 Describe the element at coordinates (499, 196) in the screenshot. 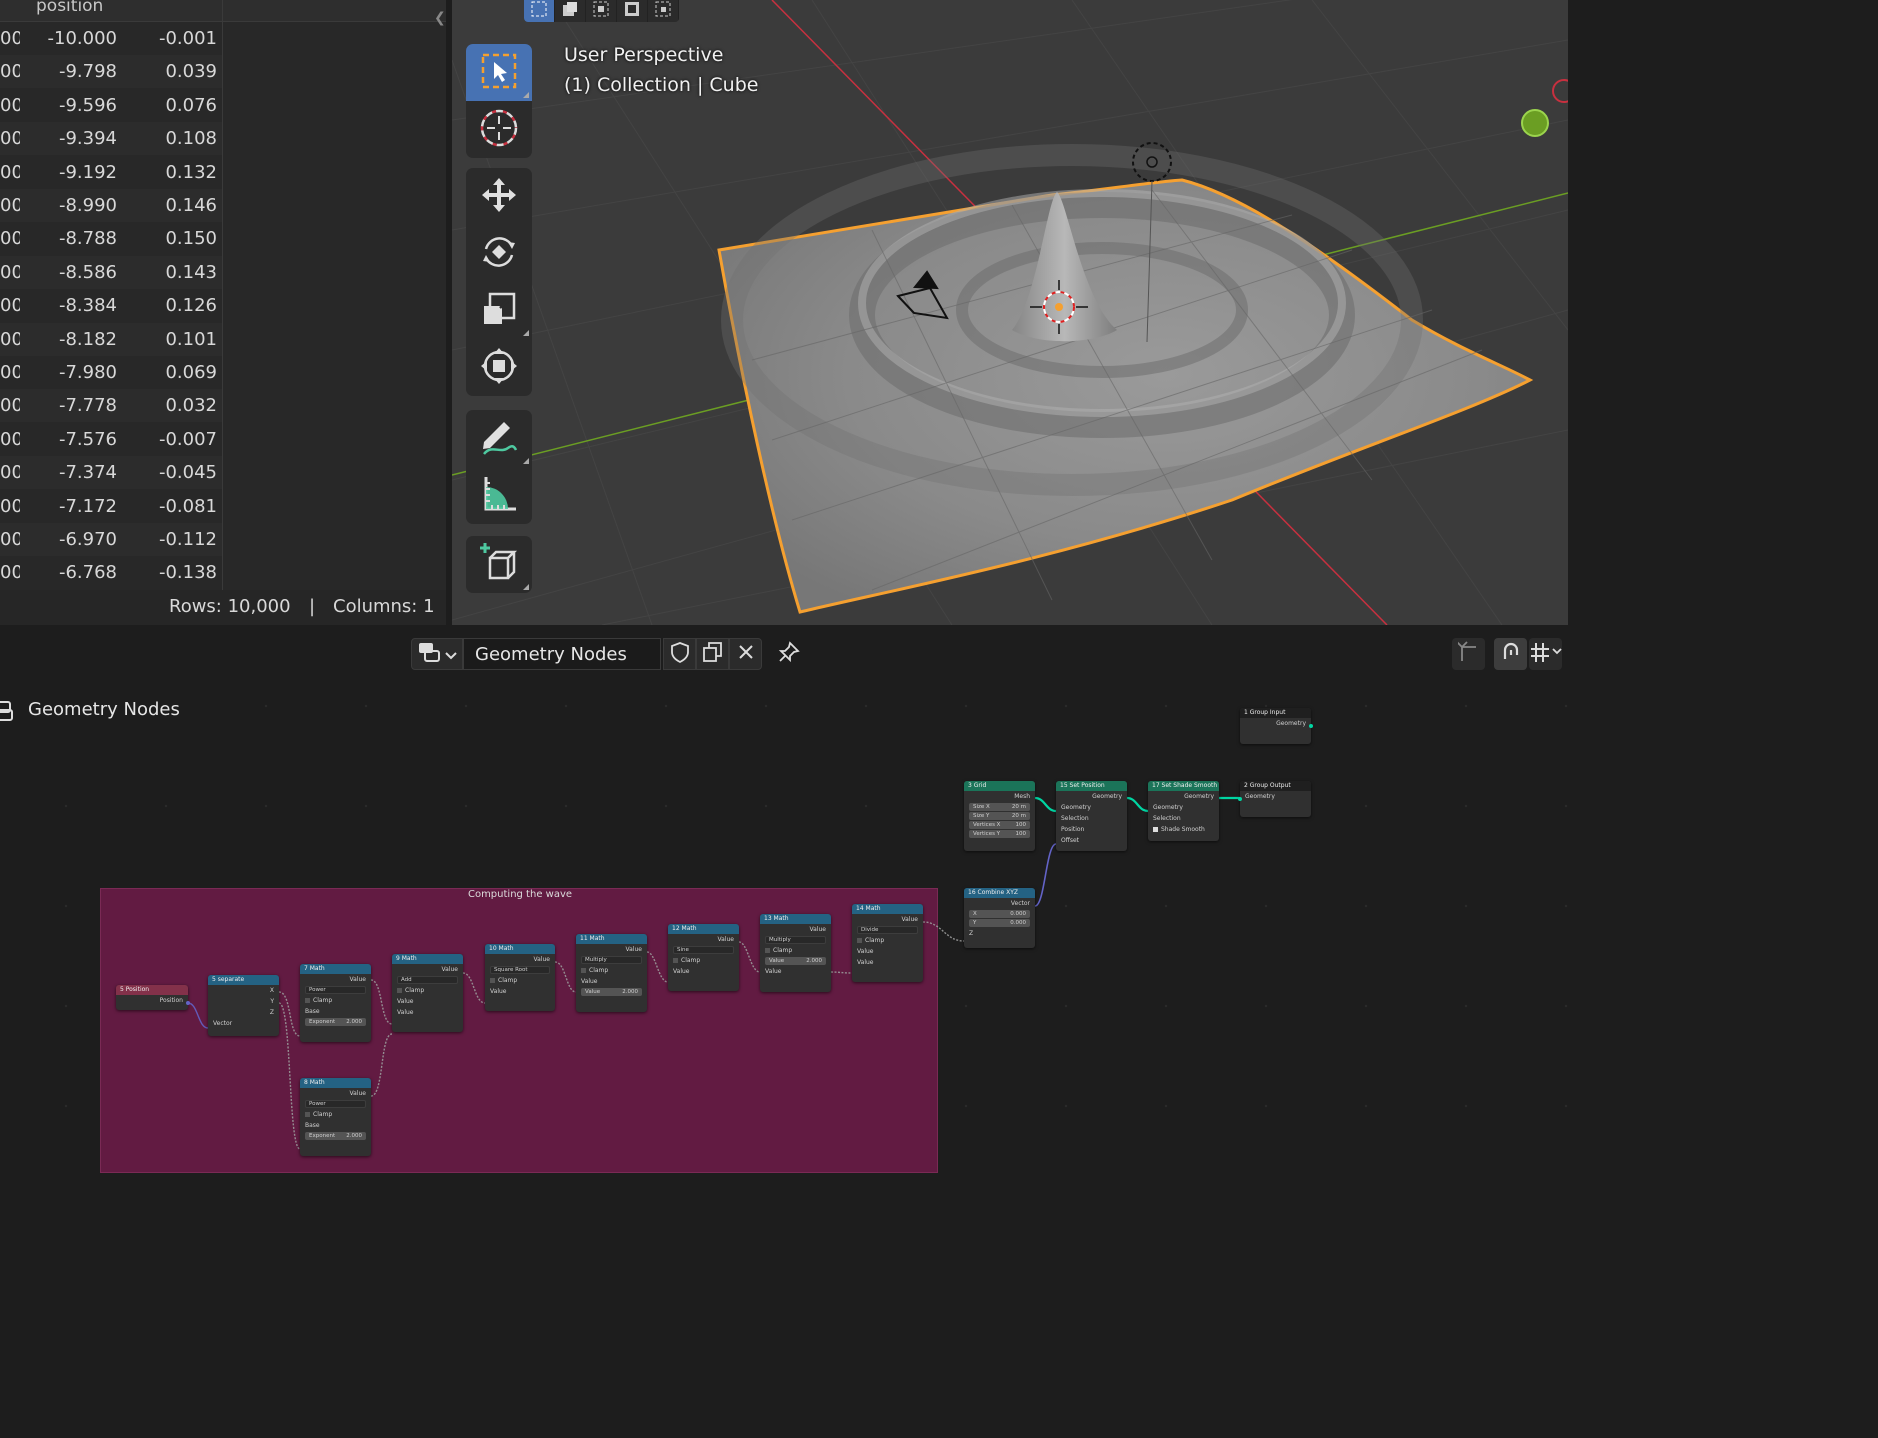

I see `tool-move` at that location.